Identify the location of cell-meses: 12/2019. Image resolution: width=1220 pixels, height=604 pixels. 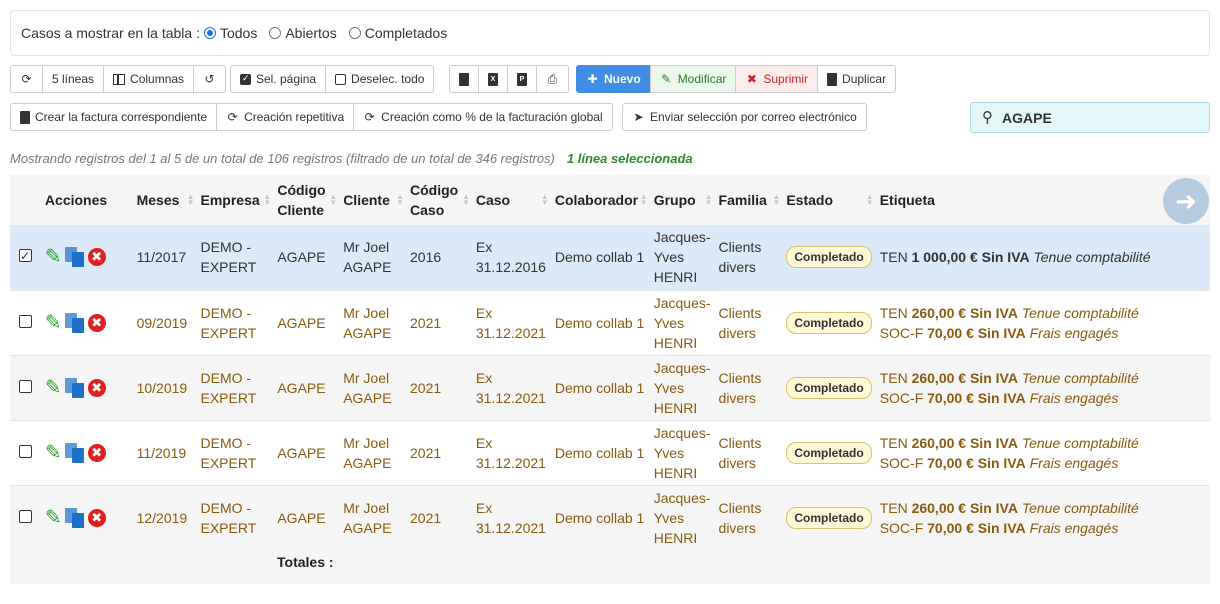
(162, 517).